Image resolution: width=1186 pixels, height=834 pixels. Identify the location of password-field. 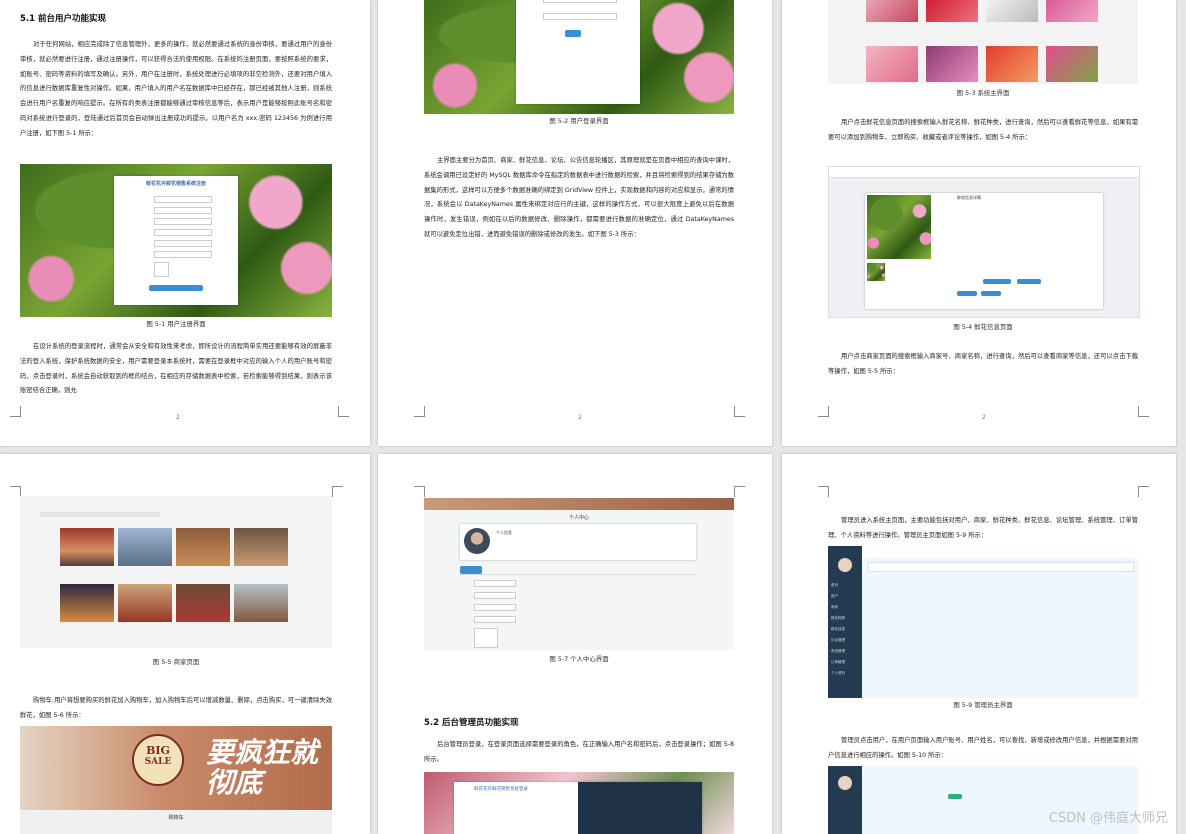
(580, 16).